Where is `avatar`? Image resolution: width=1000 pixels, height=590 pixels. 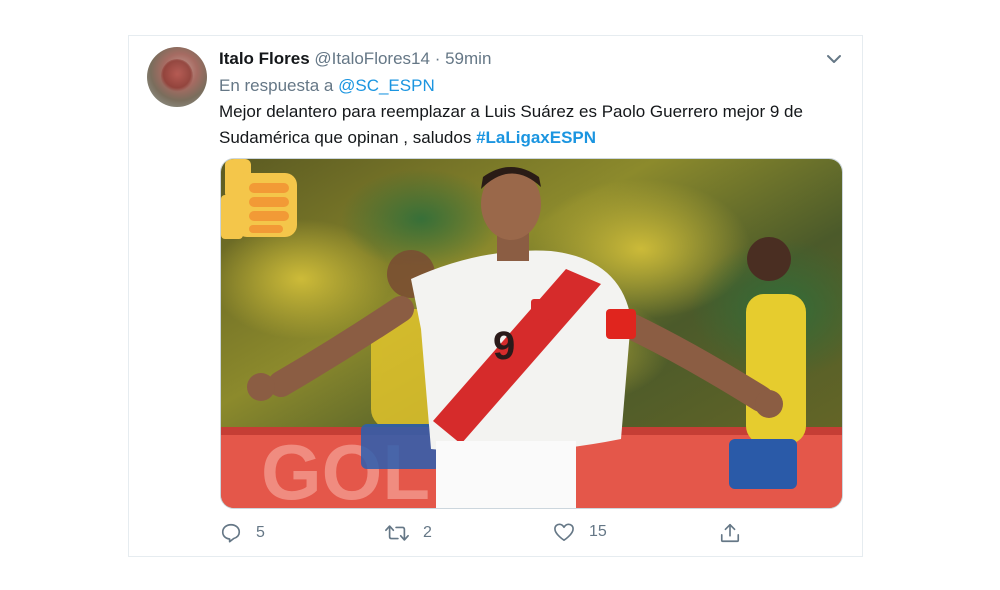 avatar is located at coordinates (177, 77).